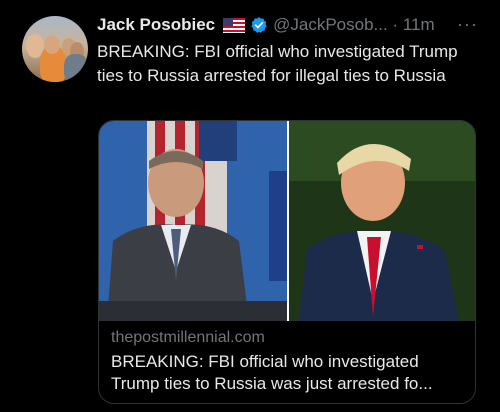  I want to click on handle-and-timestamp: @JackPosob... · 11m, so click(354, 25).